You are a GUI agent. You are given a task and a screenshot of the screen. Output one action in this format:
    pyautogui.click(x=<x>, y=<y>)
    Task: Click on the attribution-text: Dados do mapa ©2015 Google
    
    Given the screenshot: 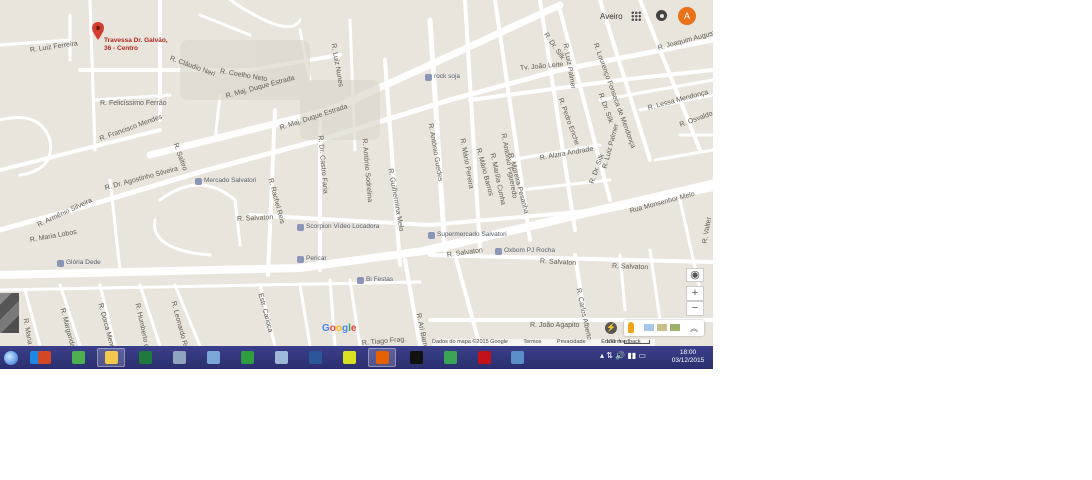 What is the action you would take?
    pyautogui.click(x=470, y=342)
    